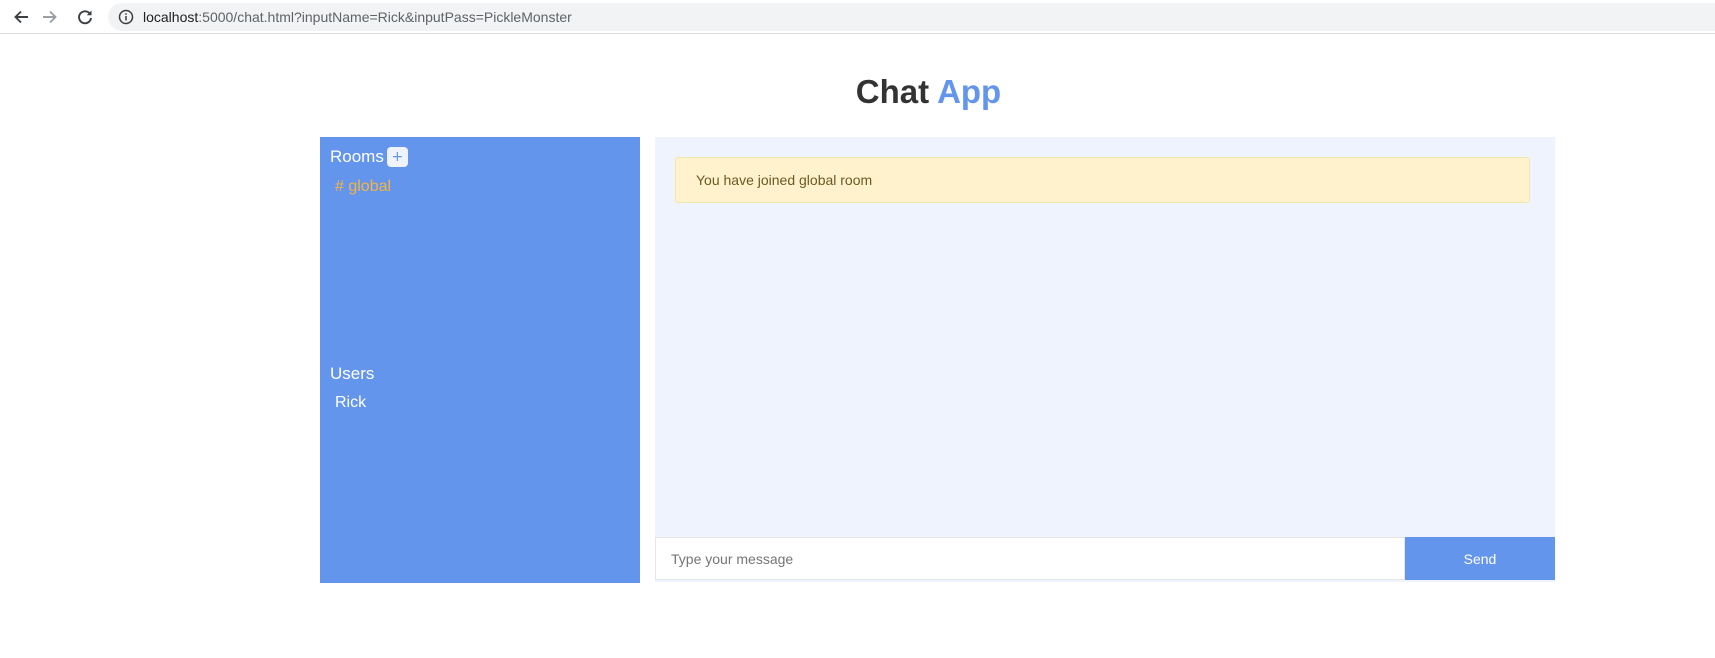 This screenshot has width=1715, height=658. I want to click on users-heading: Users, so click(352, 374).